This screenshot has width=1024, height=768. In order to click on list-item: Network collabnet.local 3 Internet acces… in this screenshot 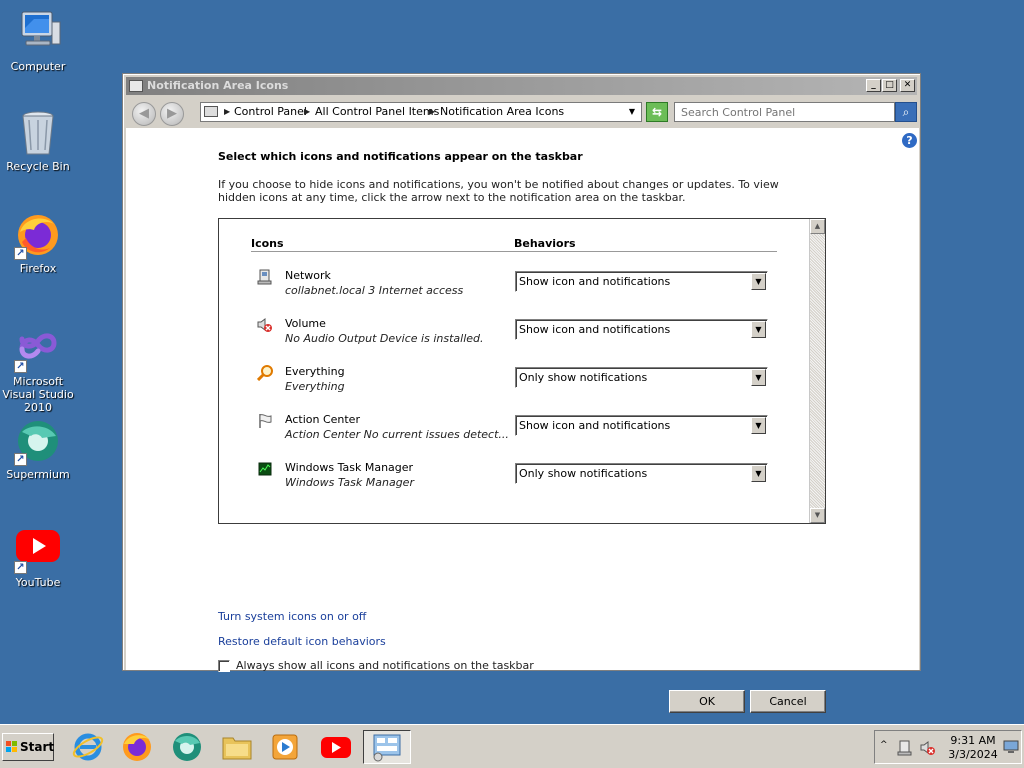, I will do `click(517, 289)`.